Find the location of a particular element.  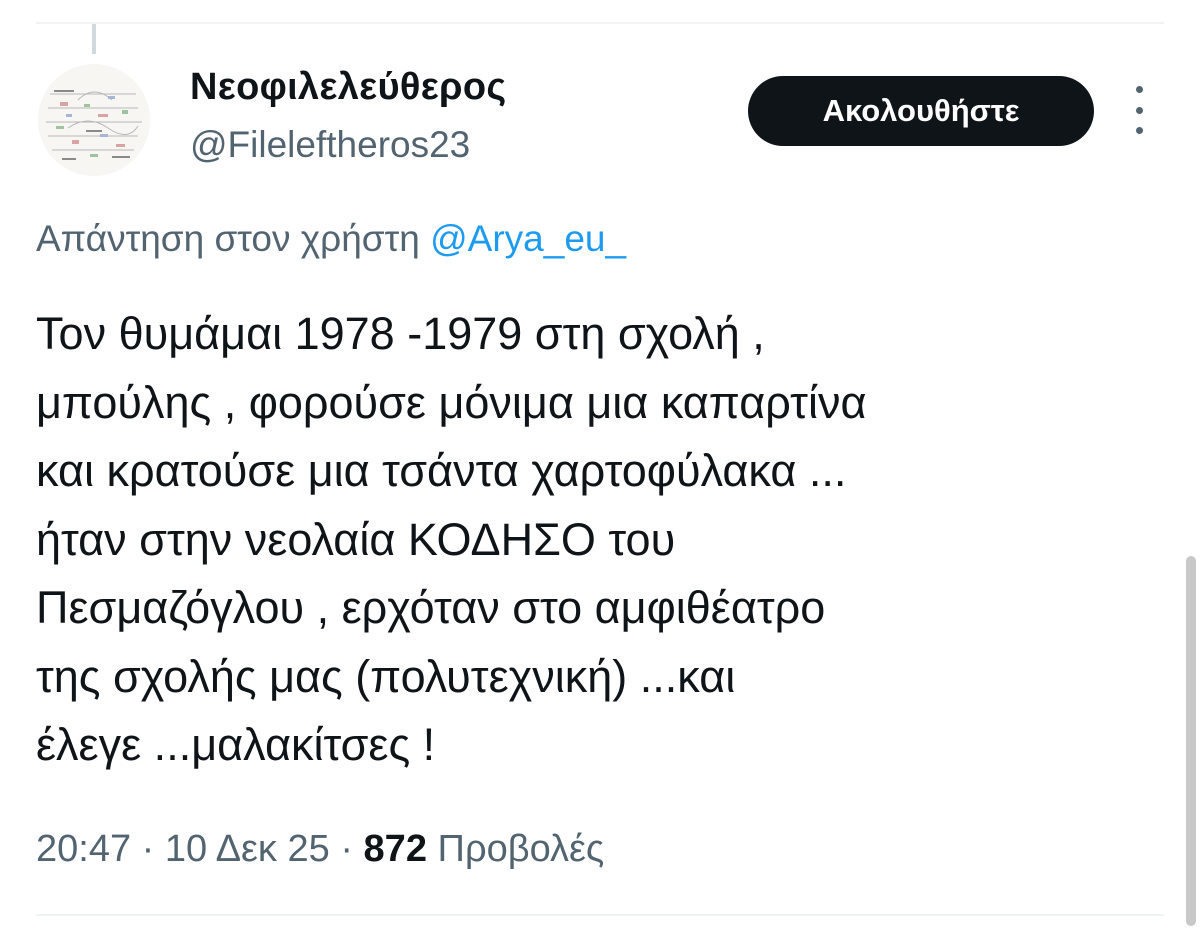

scrollbar is located at coordinates (1191, 741).